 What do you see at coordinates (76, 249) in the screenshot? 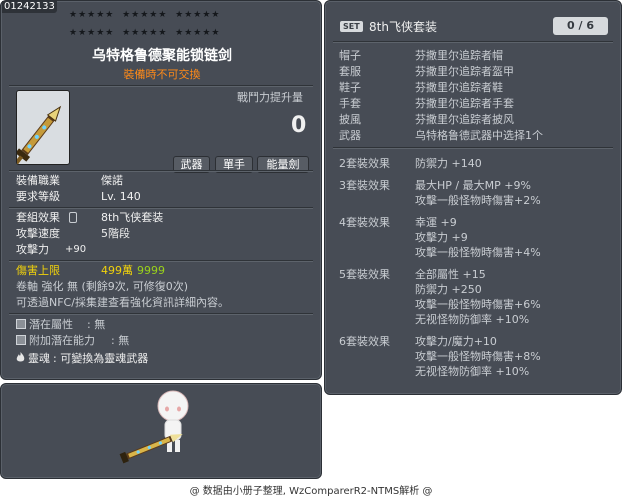
I see `attack-value: +90` at bounding box center [76, 249].